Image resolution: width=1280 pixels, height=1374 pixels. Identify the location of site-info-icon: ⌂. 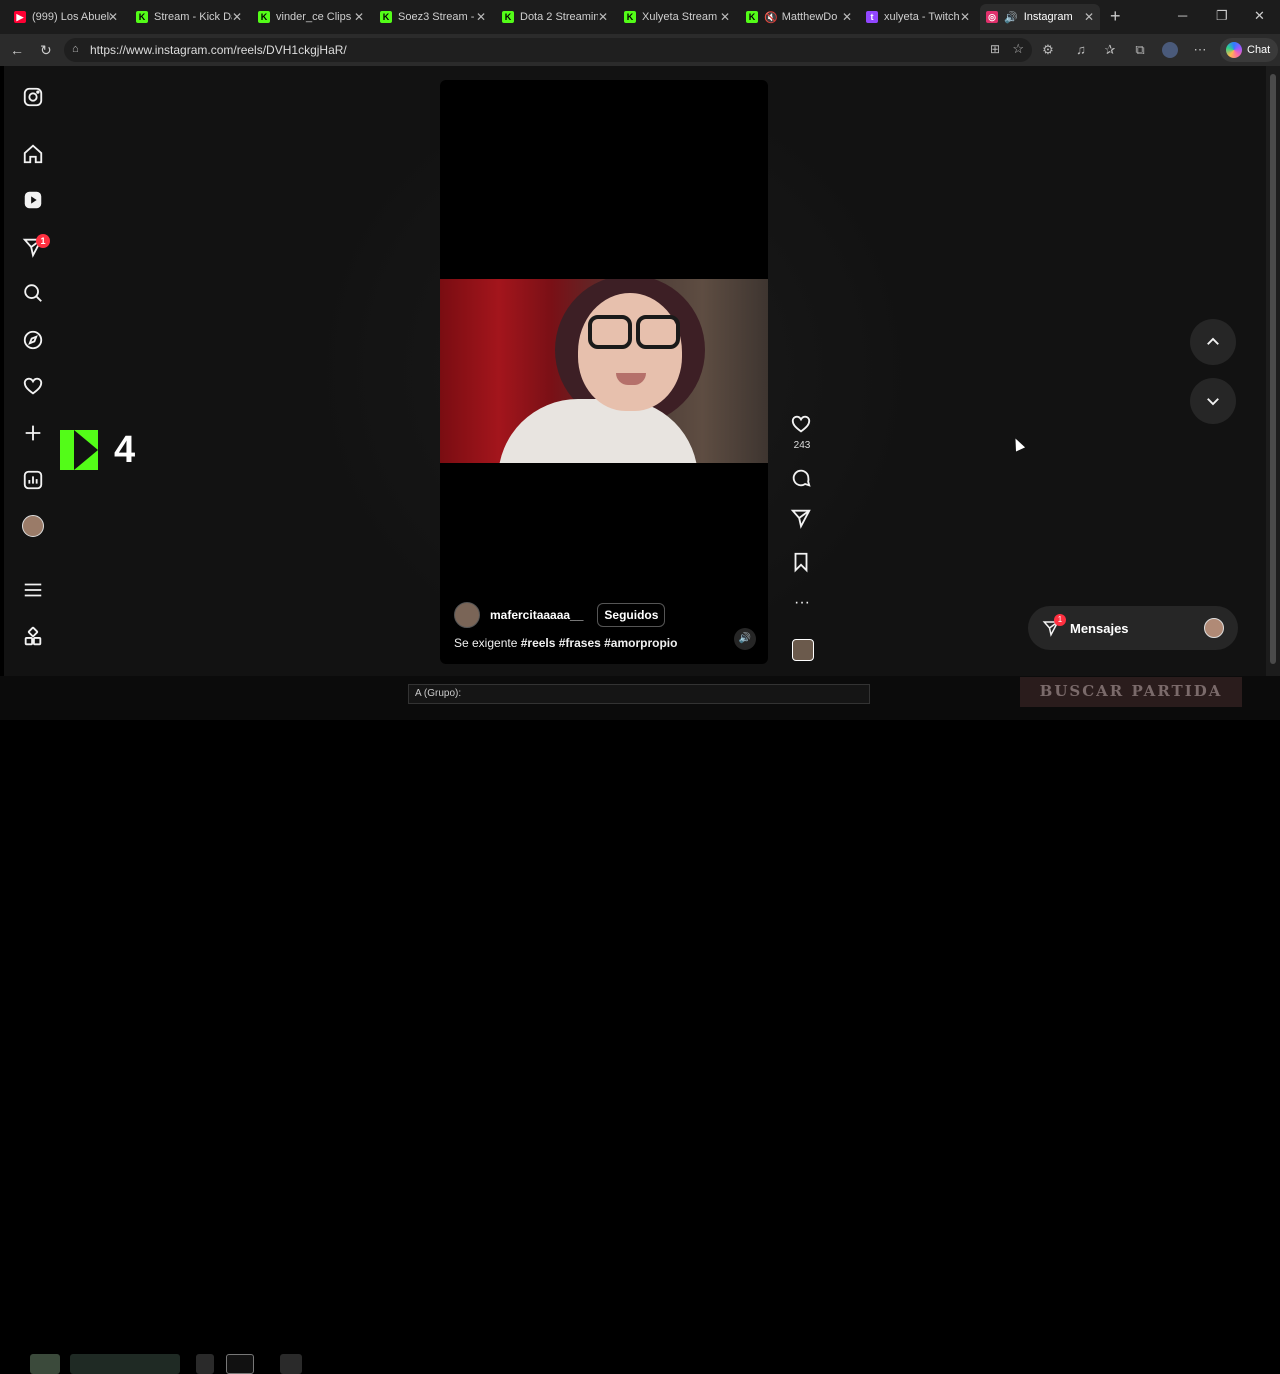
(75, 49).